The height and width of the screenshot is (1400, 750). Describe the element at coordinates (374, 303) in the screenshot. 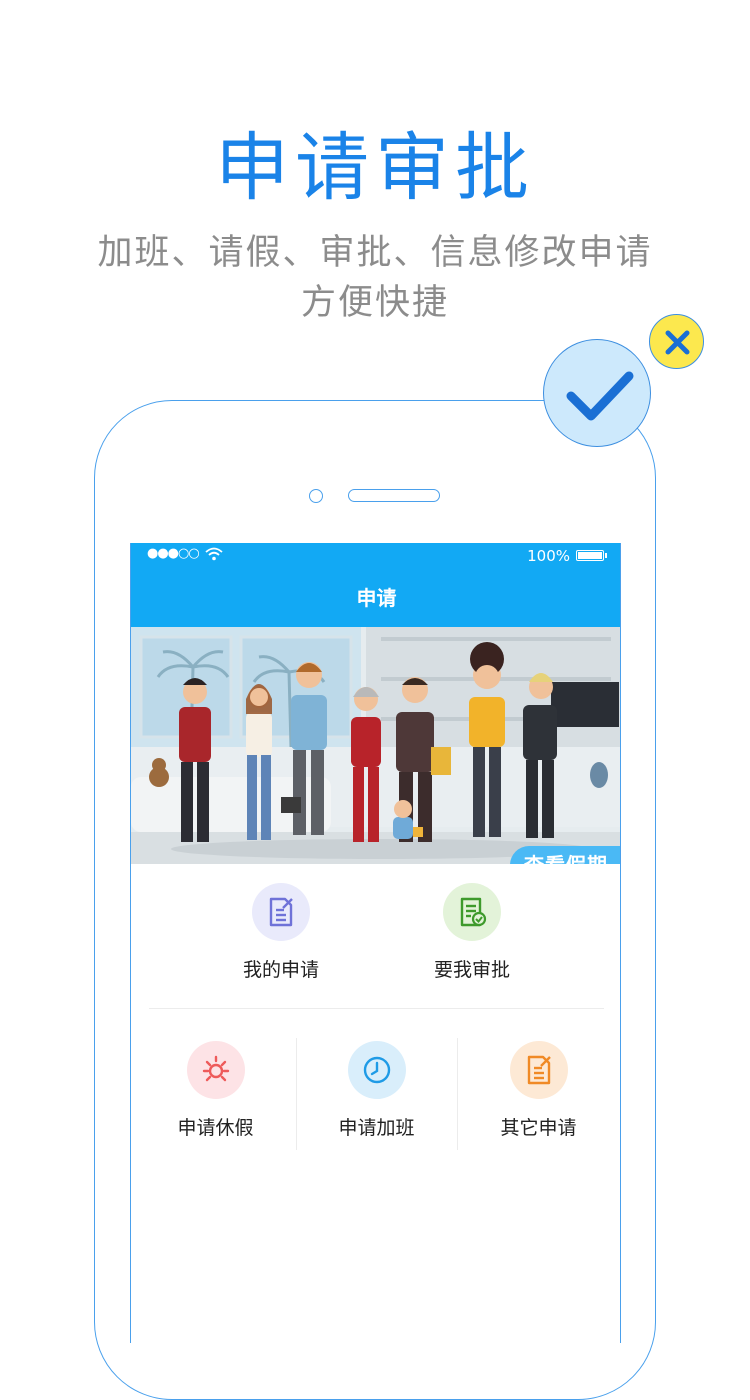

I see `promo-subline-2: 方便快捷` at that location.